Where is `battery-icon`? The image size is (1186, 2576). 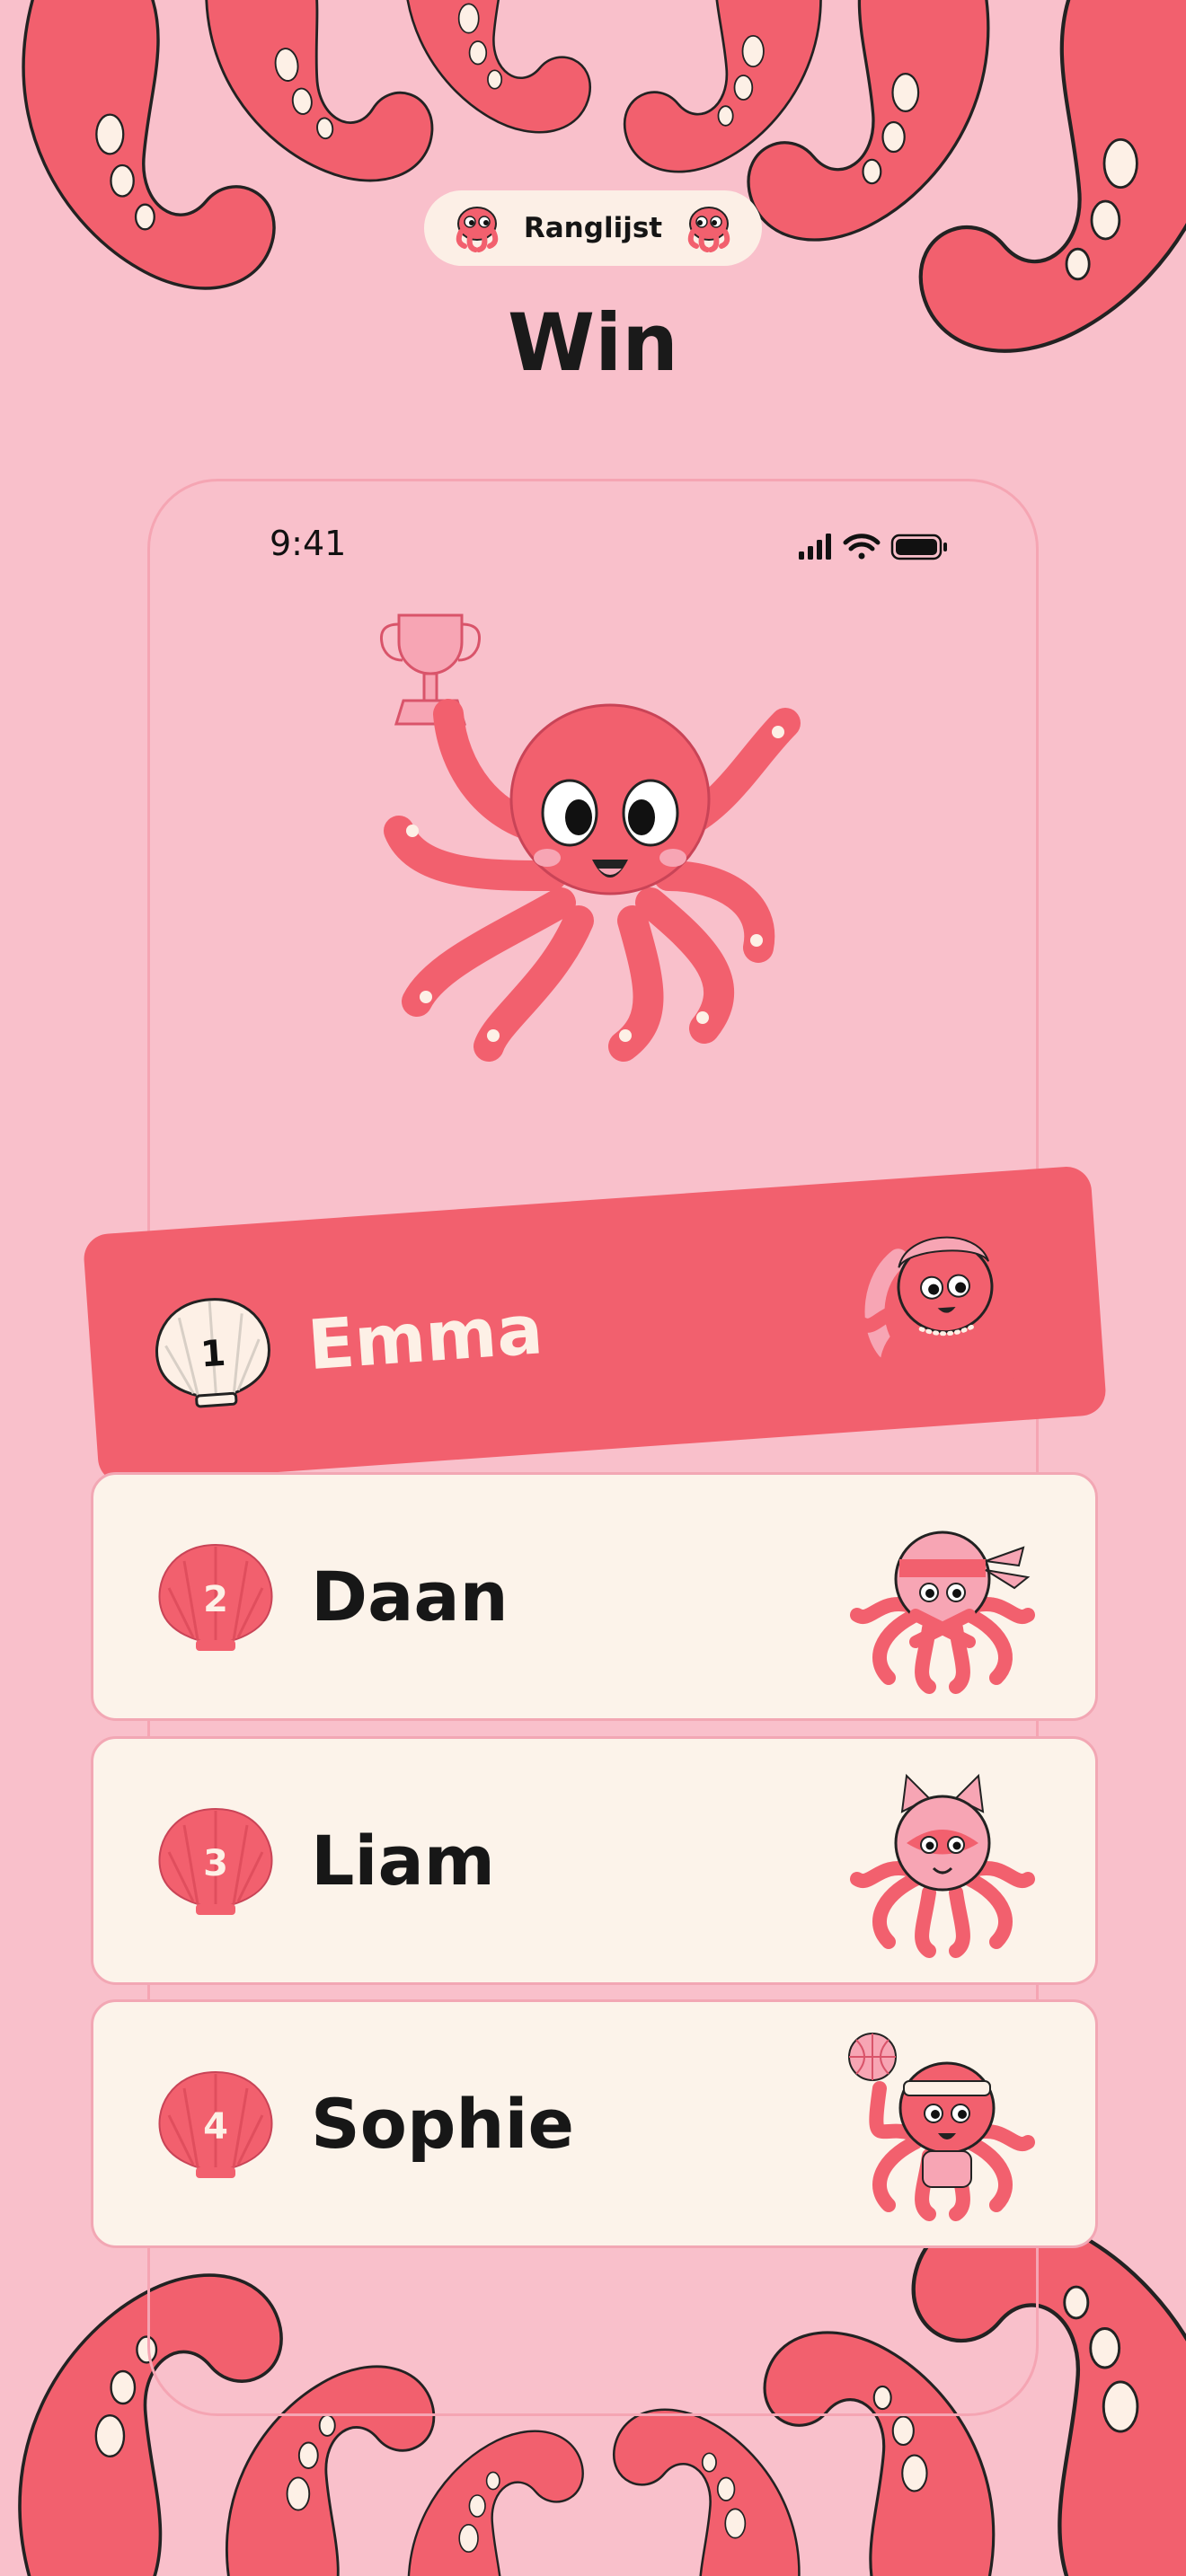 battery-icon is located at coordinates (918, 547).